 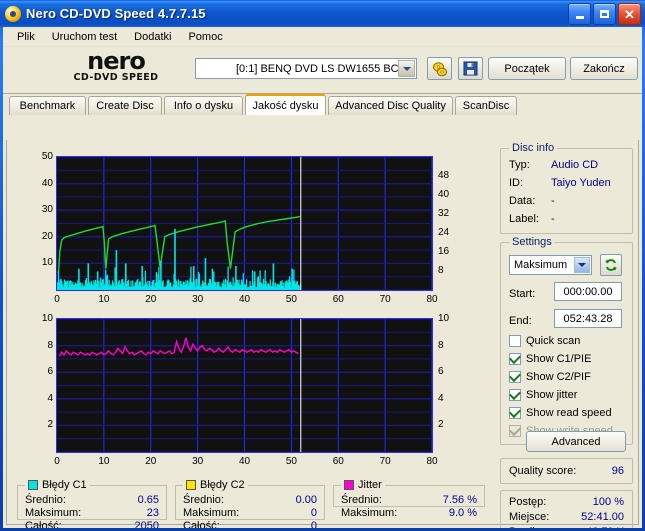 I want to click on start-button: Początek, so click(x=527, y=68).